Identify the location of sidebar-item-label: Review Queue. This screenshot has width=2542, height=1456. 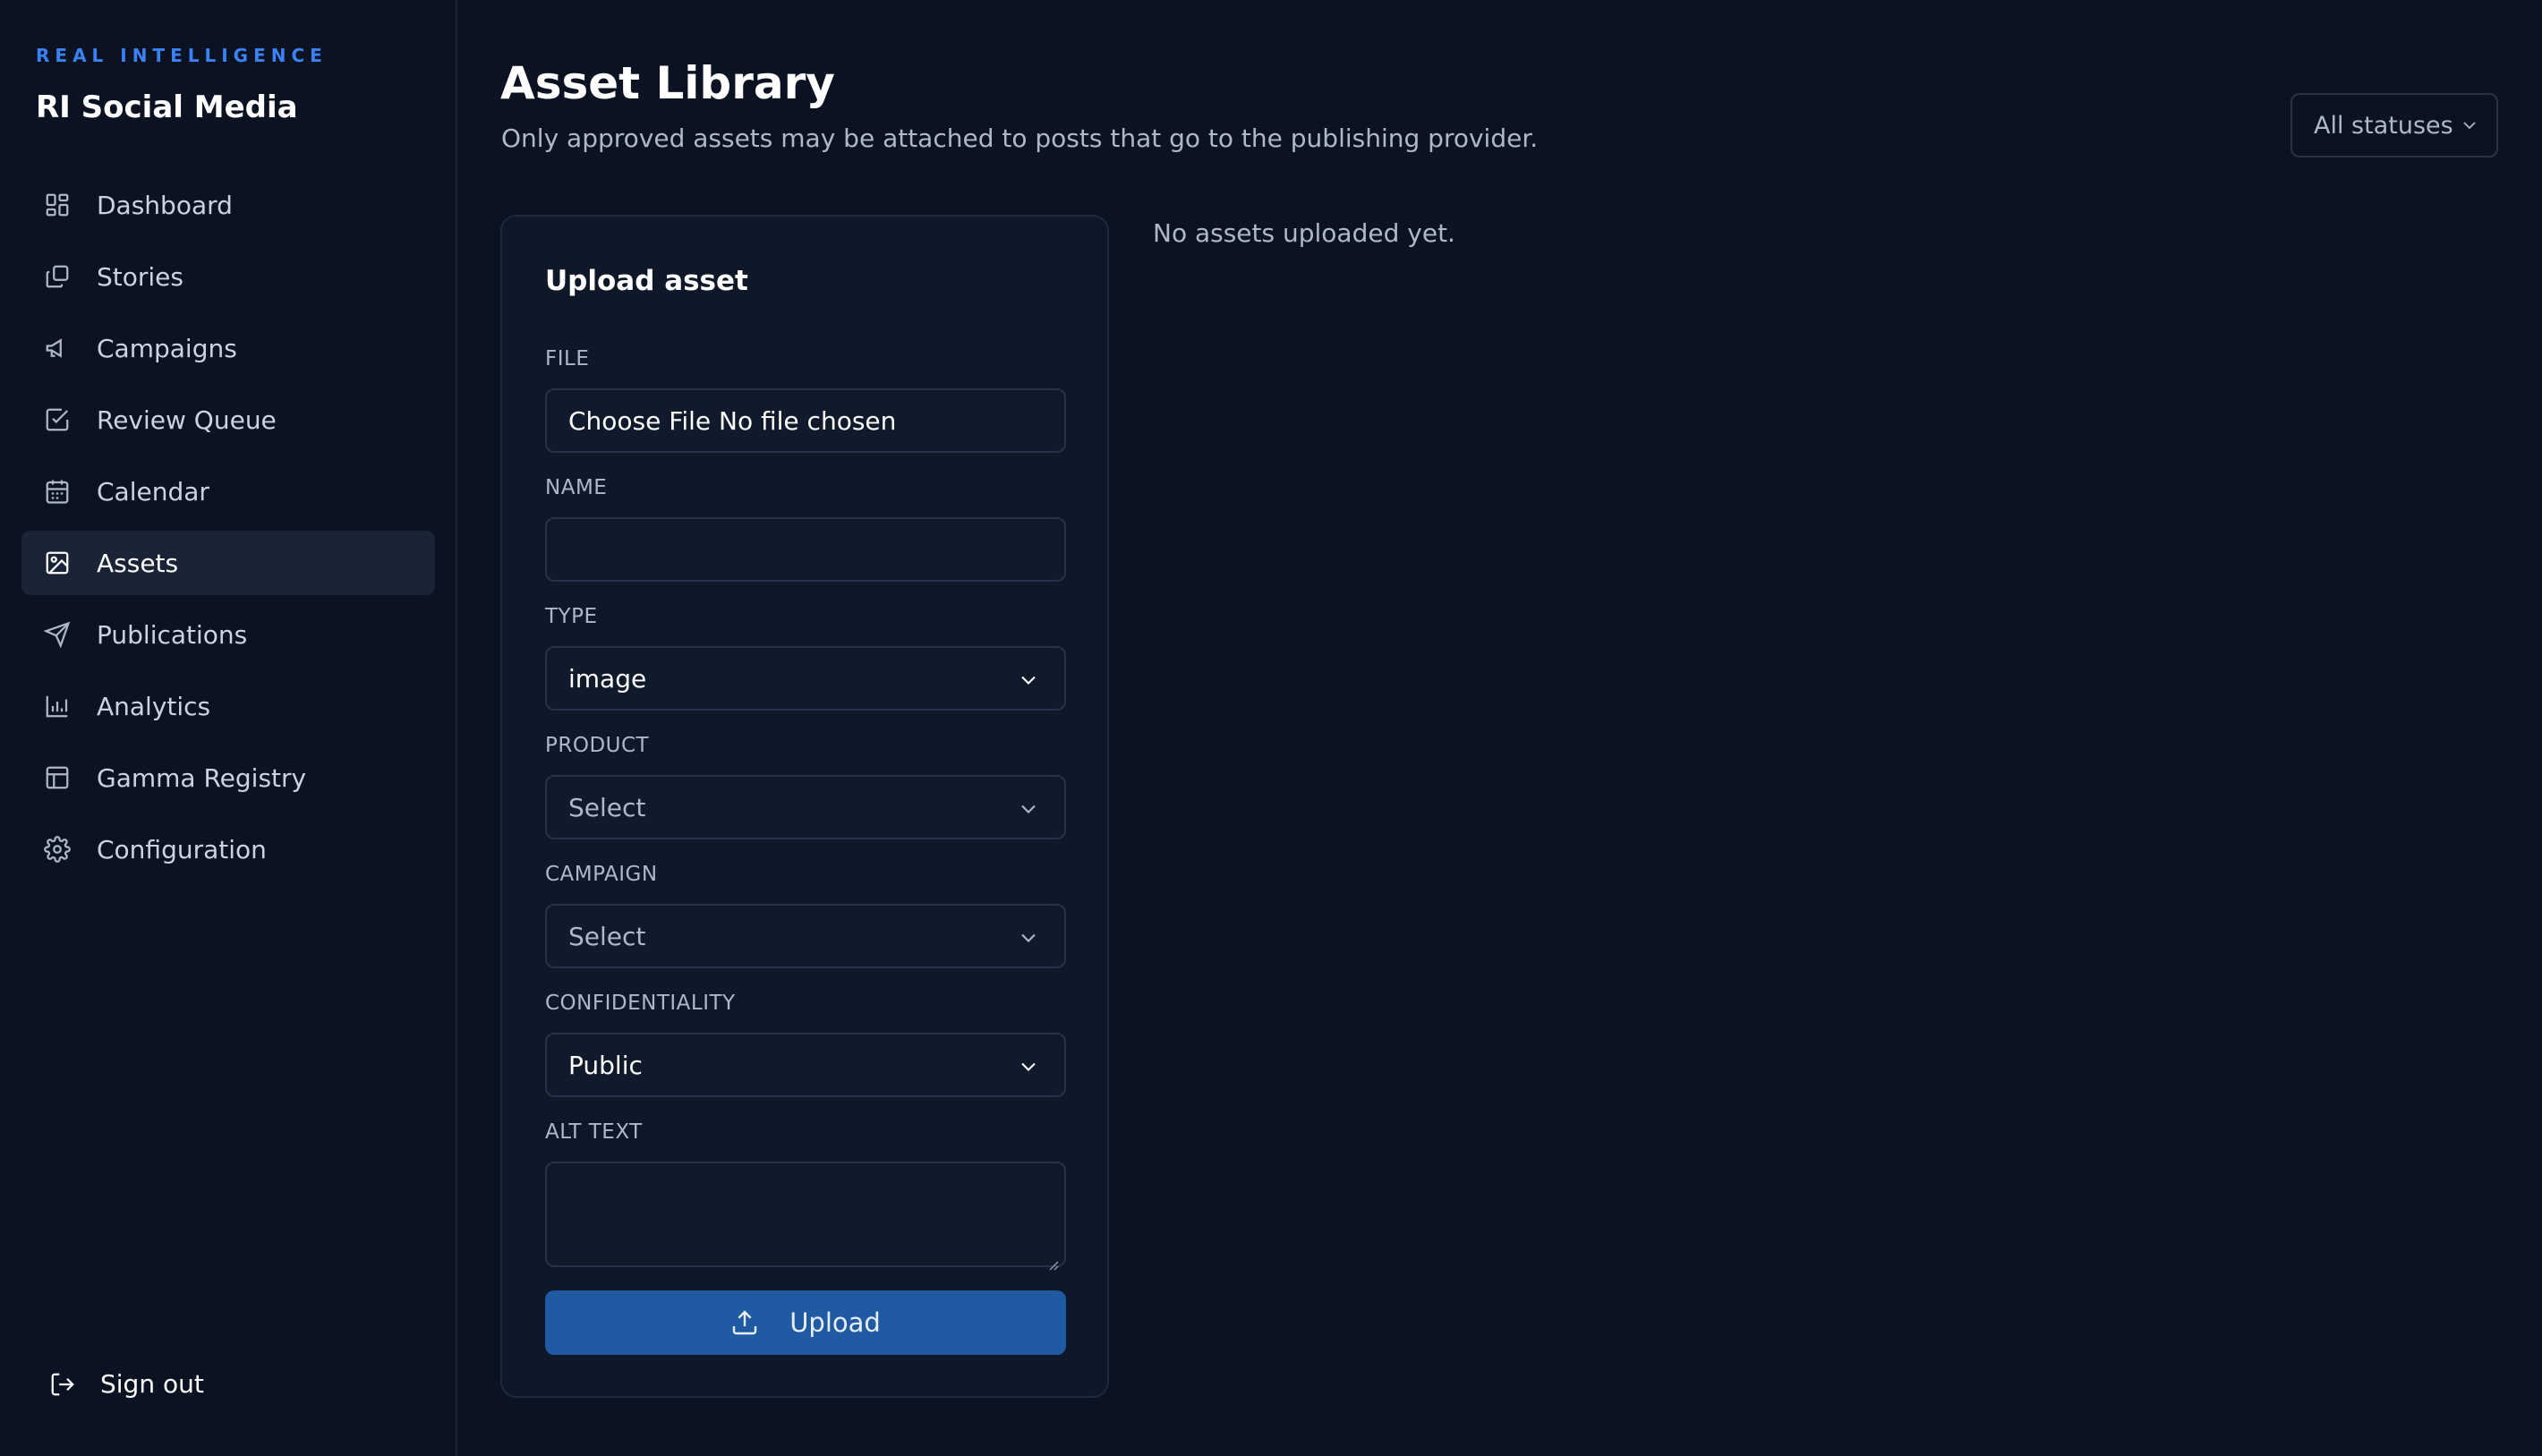
(187, 420).